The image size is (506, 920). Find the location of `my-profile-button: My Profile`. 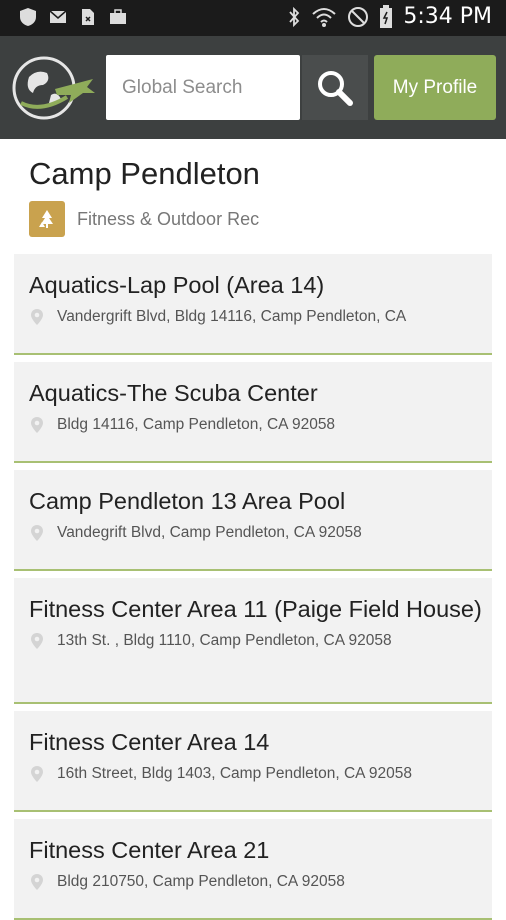

my-profile-button: My Profile is located at coordinates (435, 87).